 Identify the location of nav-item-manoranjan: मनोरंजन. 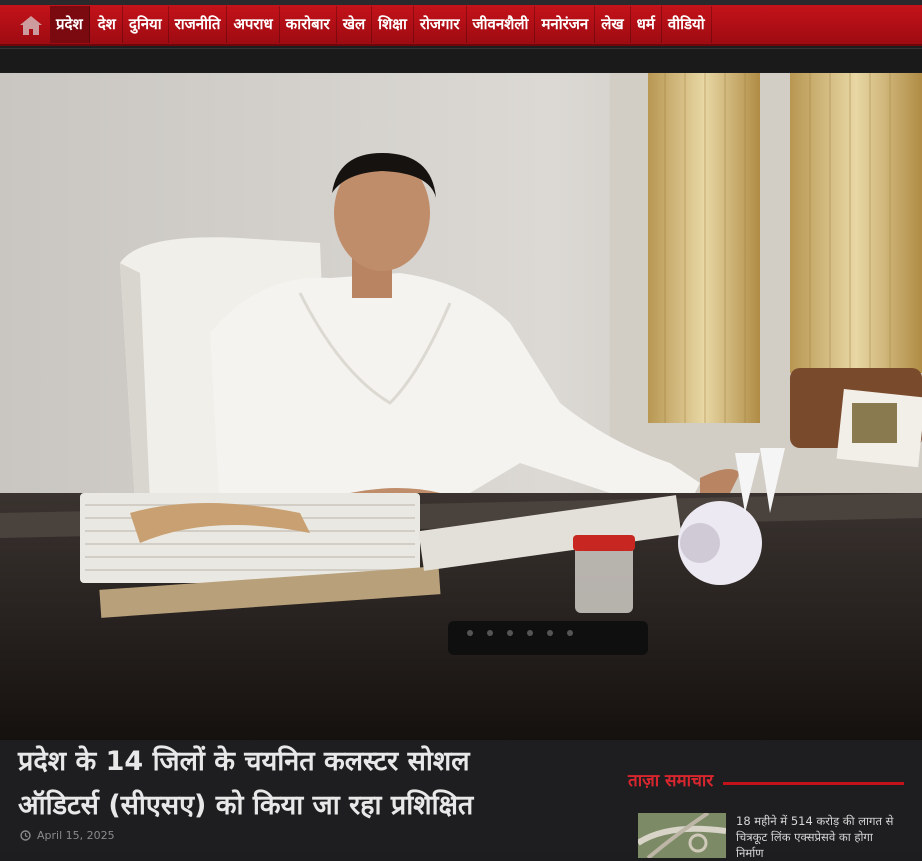
(565, 24).